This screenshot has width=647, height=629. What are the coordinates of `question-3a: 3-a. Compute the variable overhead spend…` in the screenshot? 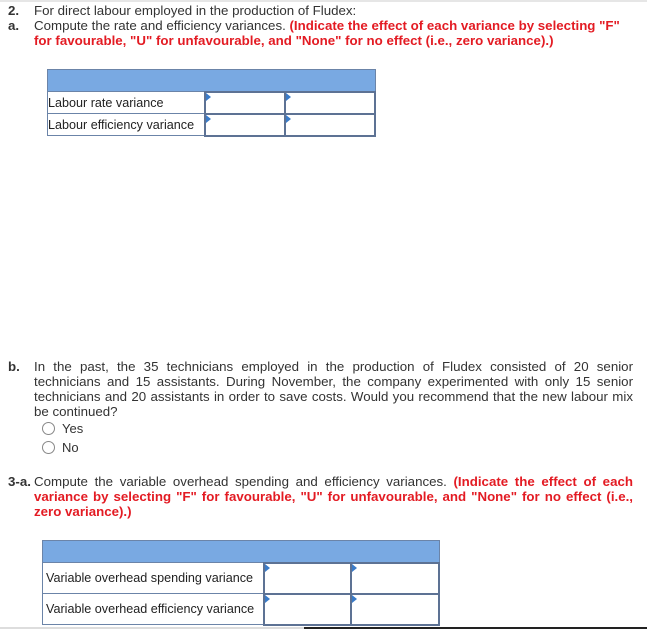 It's located at (320, 496).